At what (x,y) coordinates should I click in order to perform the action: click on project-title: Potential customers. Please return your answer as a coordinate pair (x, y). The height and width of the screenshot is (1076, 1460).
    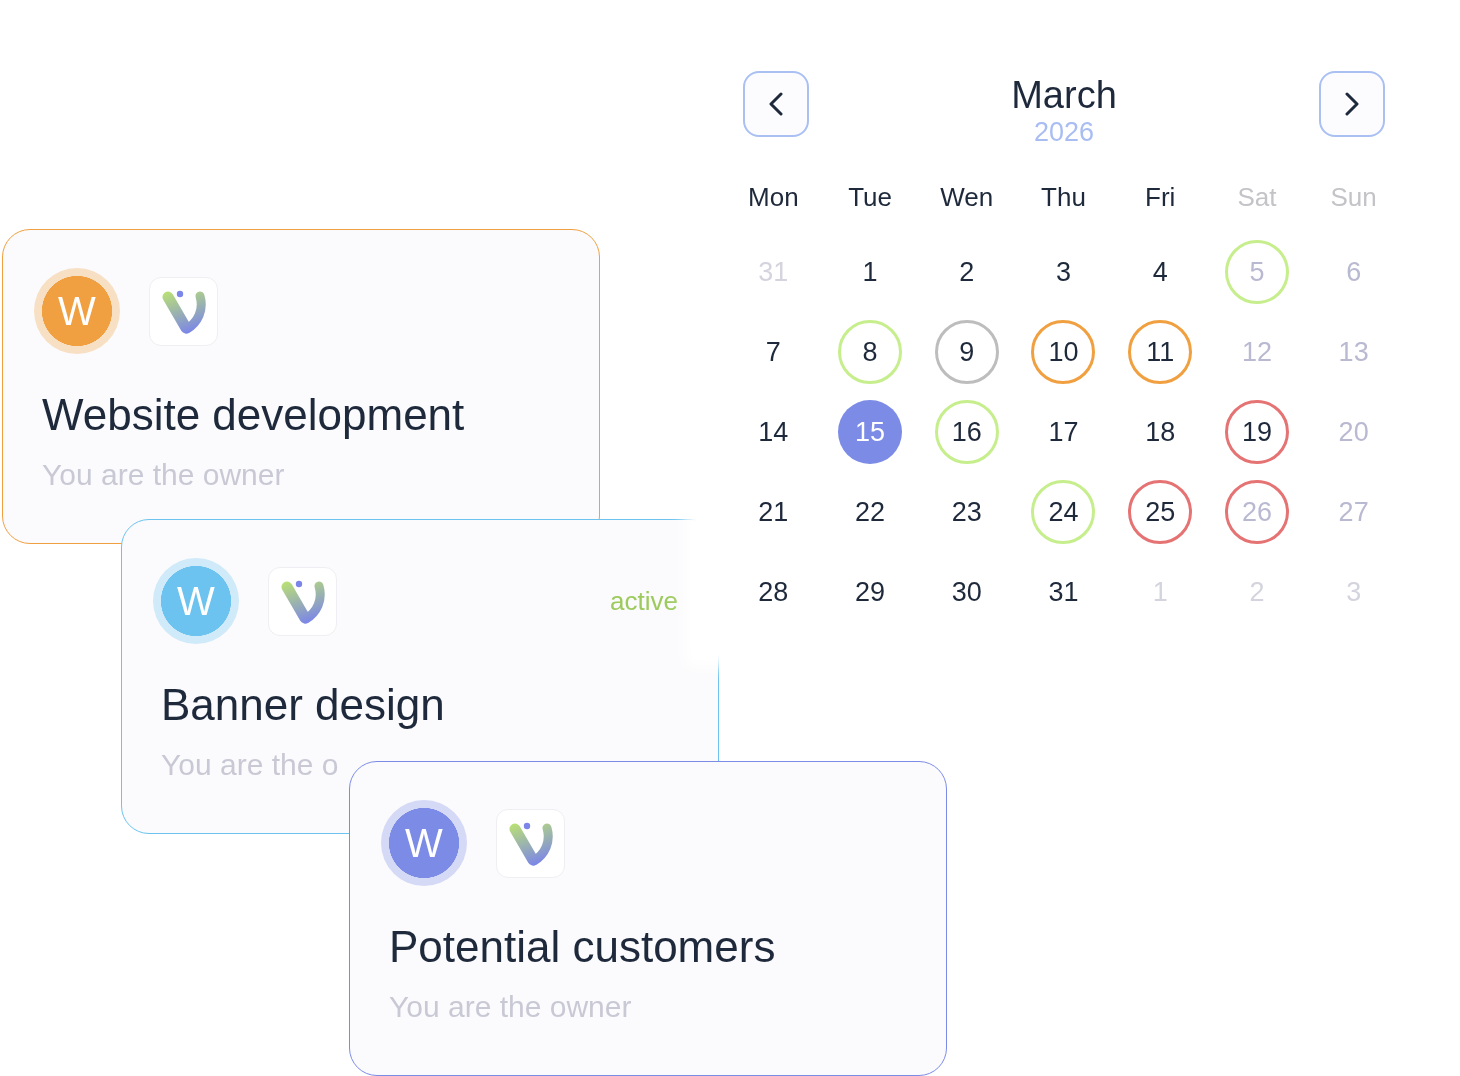
    Looking at the image, I should click on (582, 947).